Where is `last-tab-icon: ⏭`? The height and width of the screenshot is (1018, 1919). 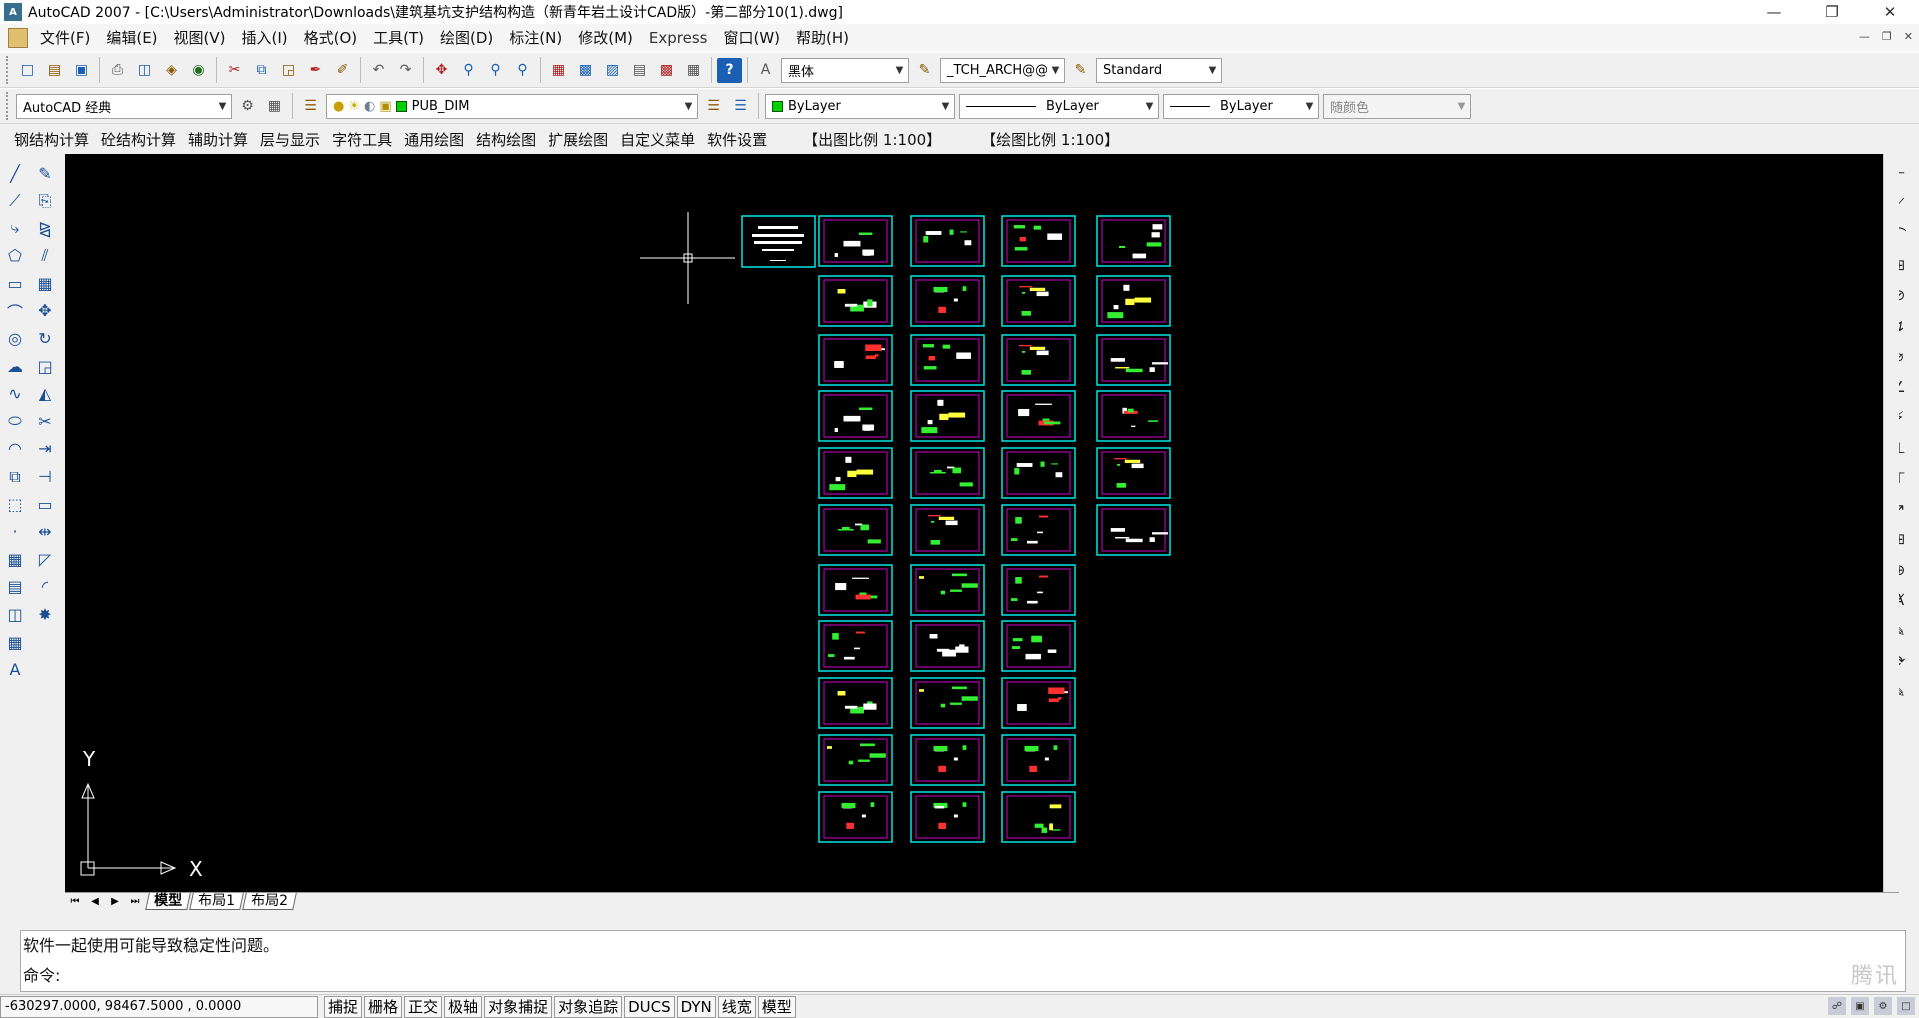 last-tab-icon: ⏭ is located at coordinates (135, 902).